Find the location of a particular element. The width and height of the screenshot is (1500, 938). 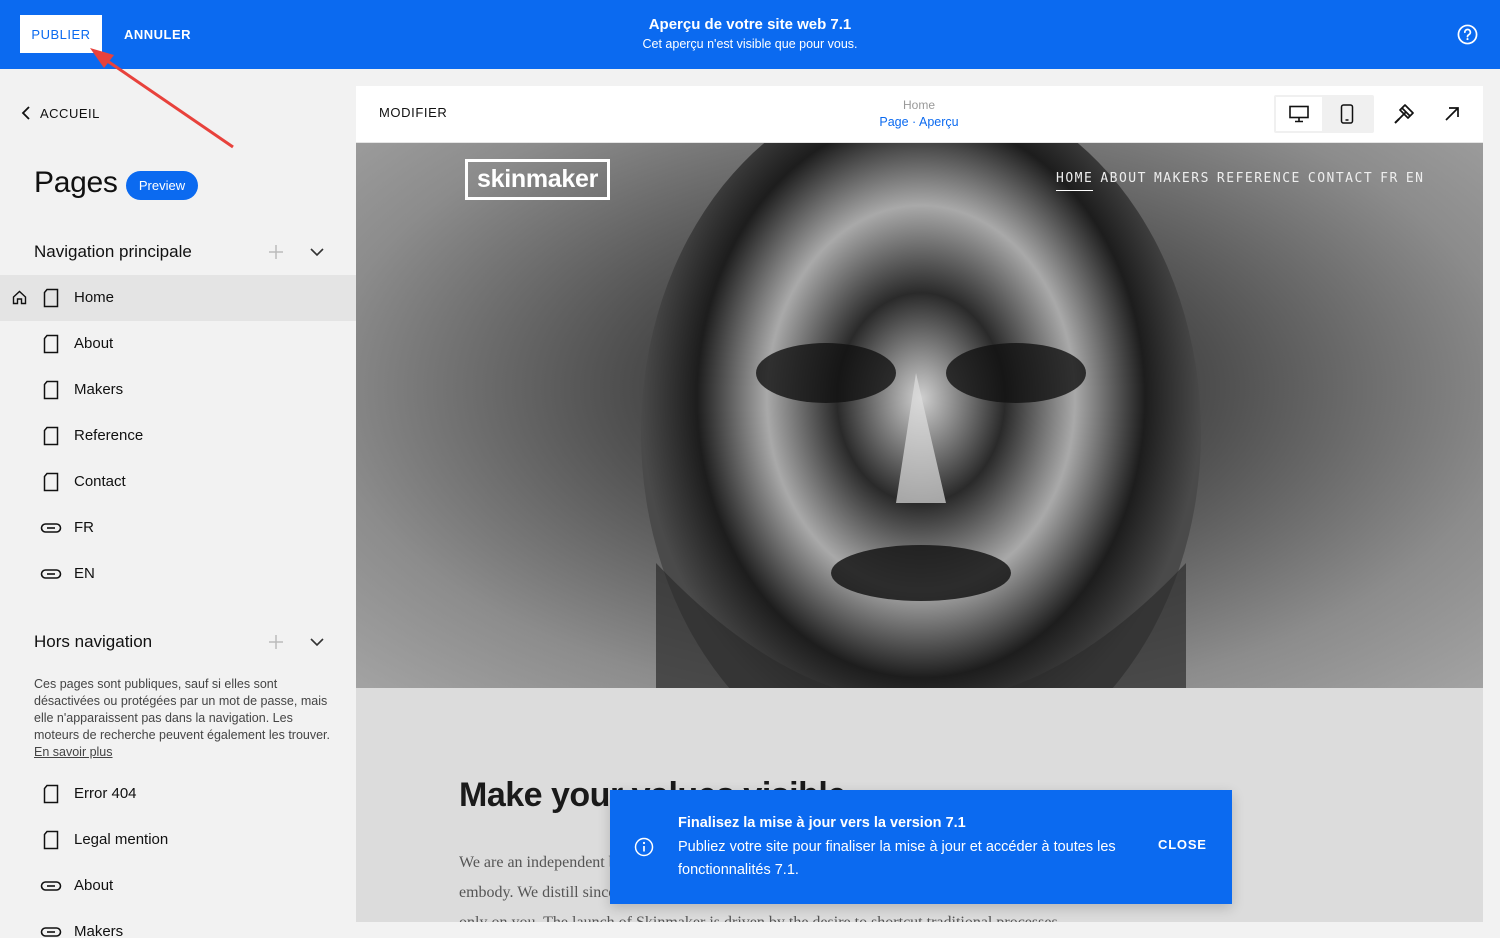

site-nav-fr: FR is located at coordinates (1389, 181).